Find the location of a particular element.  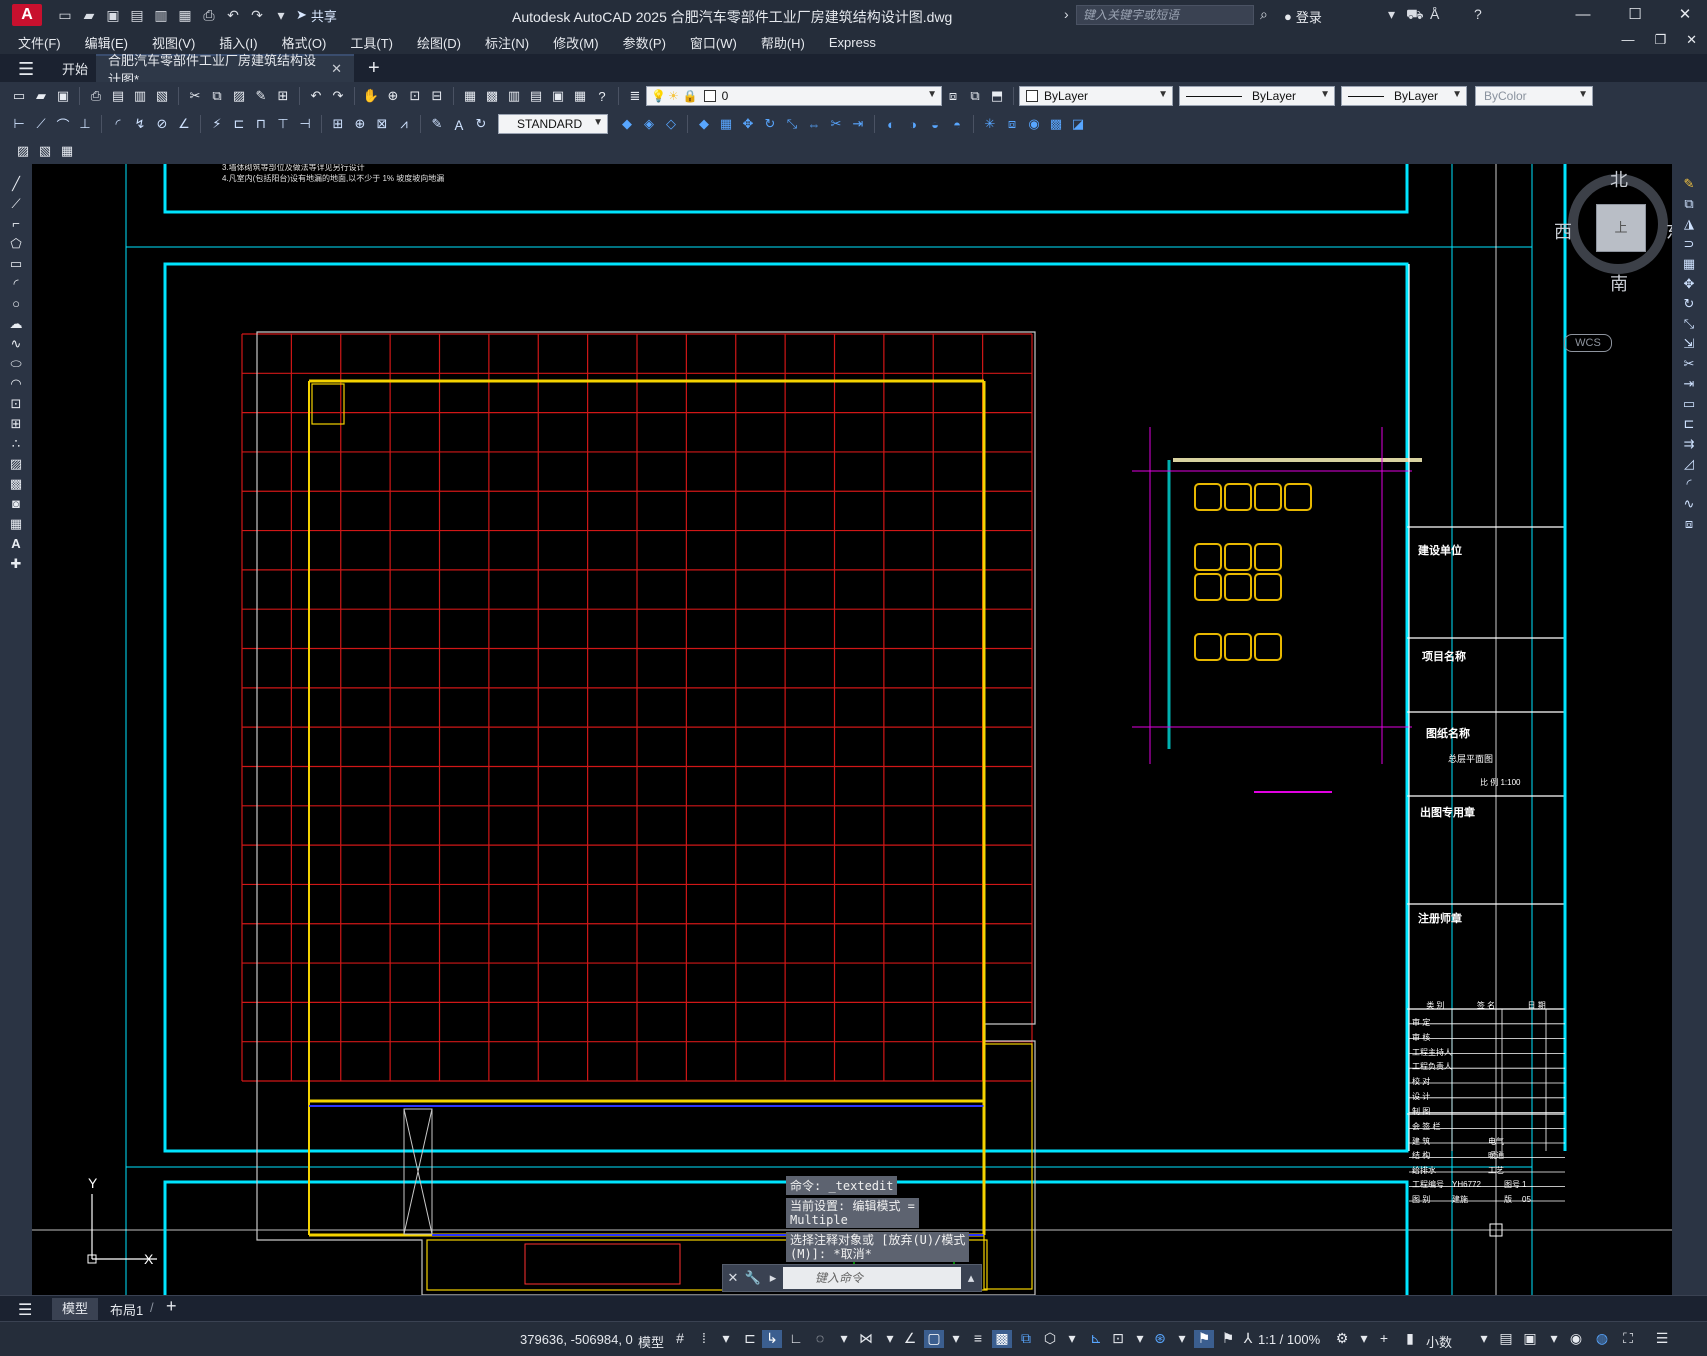

minimize-button: — is located at coordinates (1583, 15).